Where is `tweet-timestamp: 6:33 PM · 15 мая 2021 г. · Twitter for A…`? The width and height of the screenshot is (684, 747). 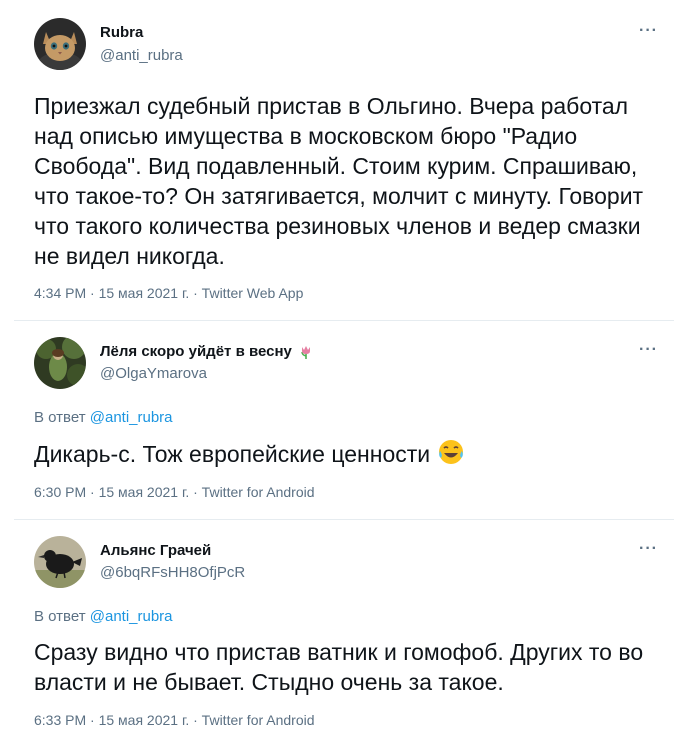 tweet-timestamp: 6:33 PM · 15 мая 2021 г. · Twitter for A… is located at coordinates (174, 720).